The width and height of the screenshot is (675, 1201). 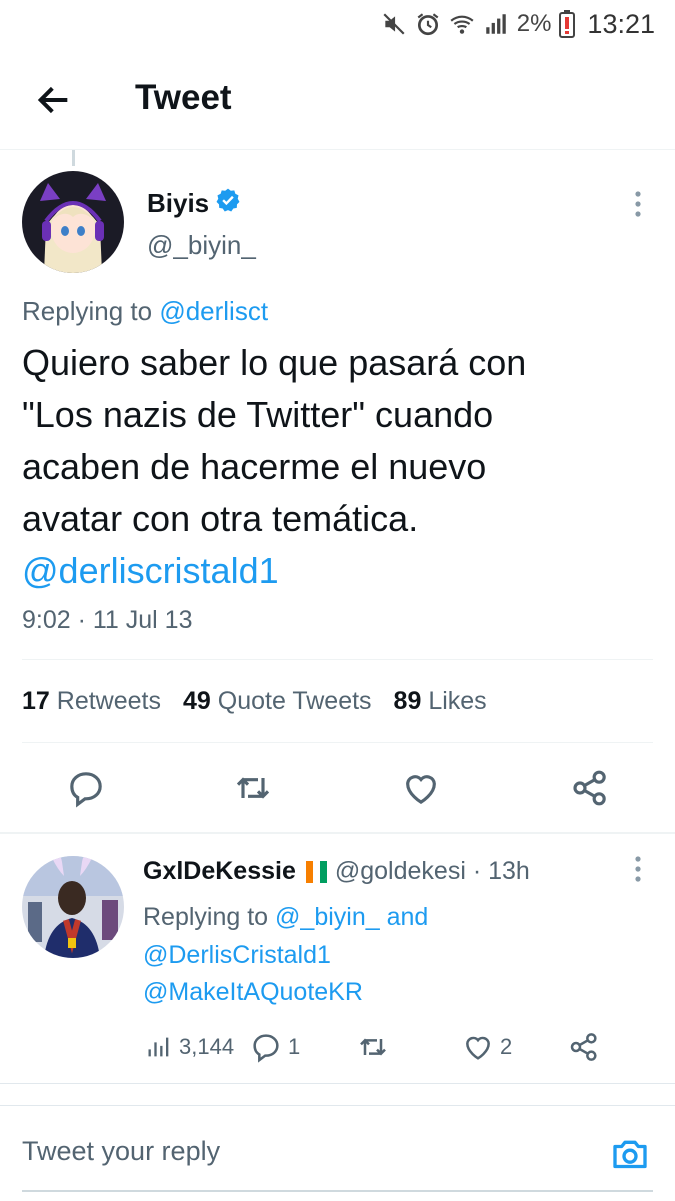 I want to click on section-divider, so click(x=337, y=833).